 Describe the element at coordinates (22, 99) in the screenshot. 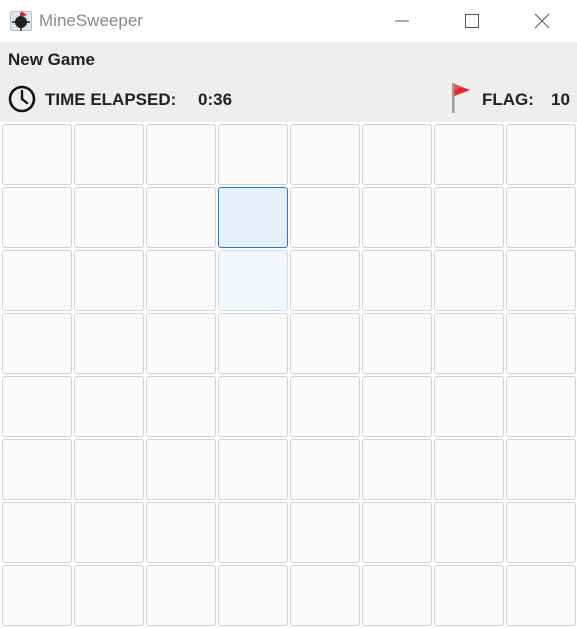

I see `clock-icon` at that location.